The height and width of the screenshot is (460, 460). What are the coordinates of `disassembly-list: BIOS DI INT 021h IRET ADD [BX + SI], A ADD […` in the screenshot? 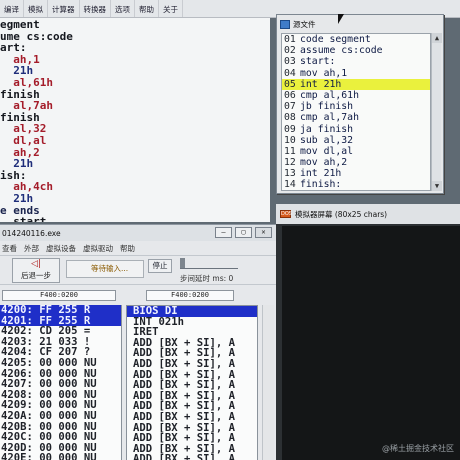 It's located at (192, 382).